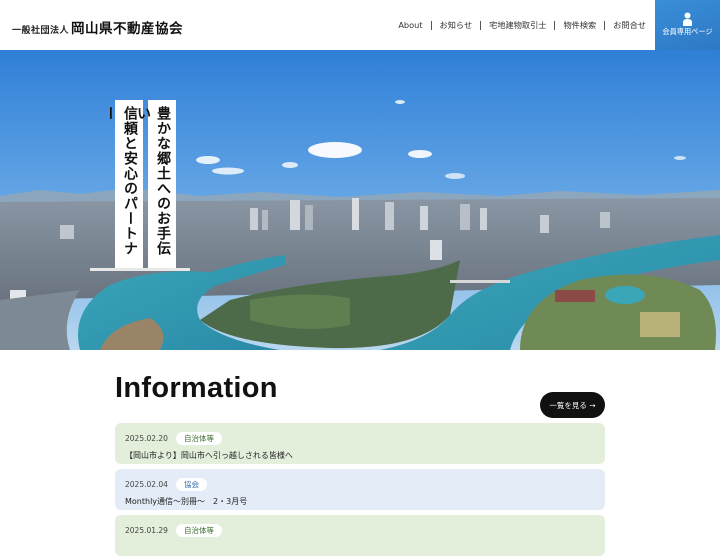 The image size is (720, 556). I want to click on main-nav: About お知らせ 宅地建物取引士 物件検索 お問合せ, so click(522, 25).